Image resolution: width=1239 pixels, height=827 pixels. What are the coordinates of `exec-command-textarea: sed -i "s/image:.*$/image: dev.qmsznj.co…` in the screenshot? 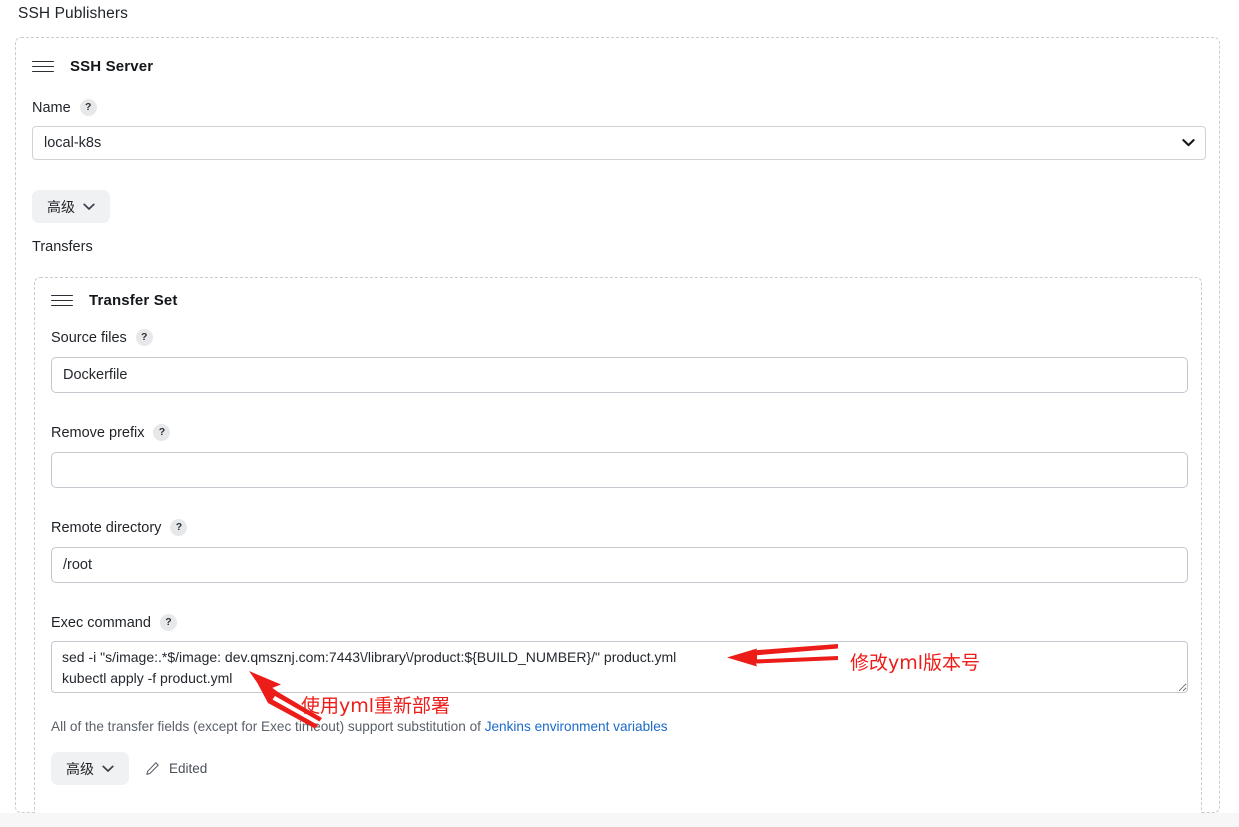 It's located at (619, 667).